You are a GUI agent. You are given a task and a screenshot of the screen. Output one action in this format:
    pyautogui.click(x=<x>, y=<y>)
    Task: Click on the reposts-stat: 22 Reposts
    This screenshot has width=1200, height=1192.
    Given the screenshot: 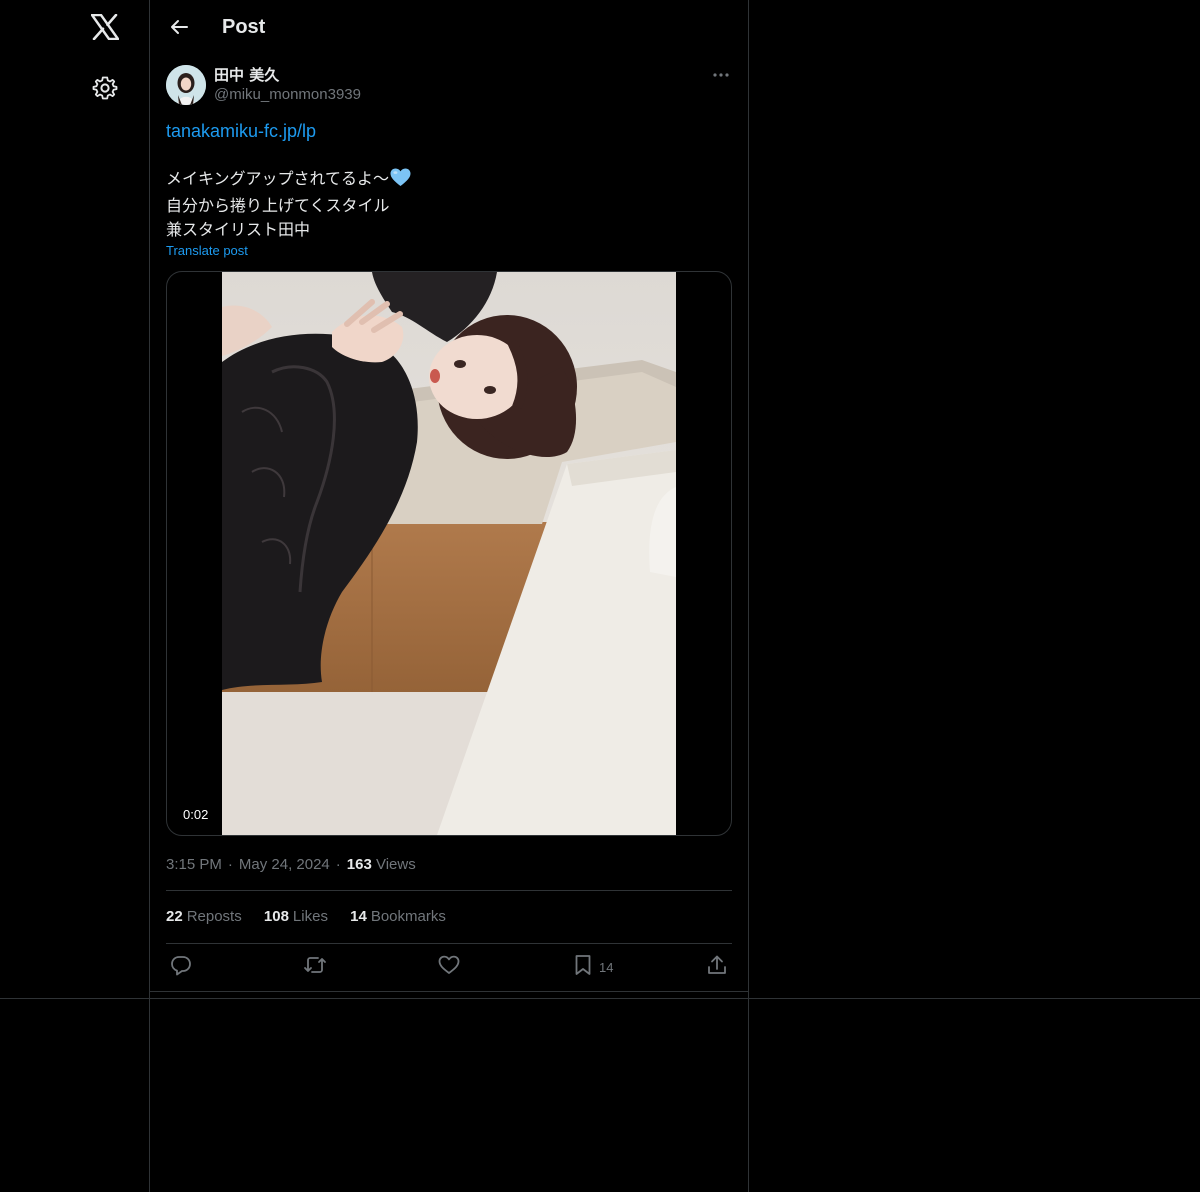 What is the action you would take?
    pyautogui.click(x=204, y=916)
    